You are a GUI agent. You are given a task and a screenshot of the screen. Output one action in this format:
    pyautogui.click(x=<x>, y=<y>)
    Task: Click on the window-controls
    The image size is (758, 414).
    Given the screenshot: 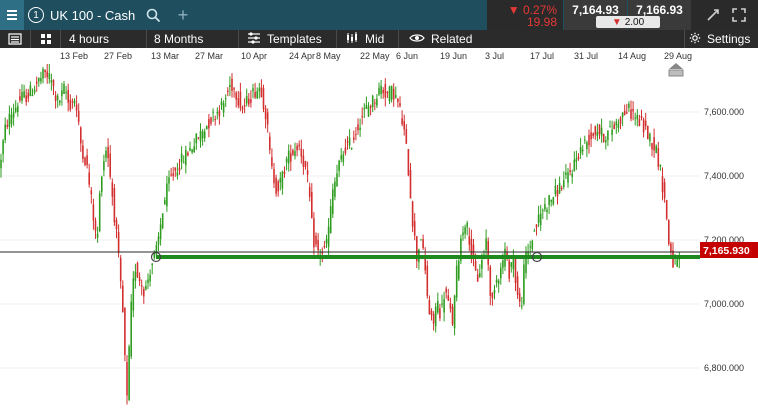 What is the action you would take?
    pyautogui.click(x=724, y=15)
    